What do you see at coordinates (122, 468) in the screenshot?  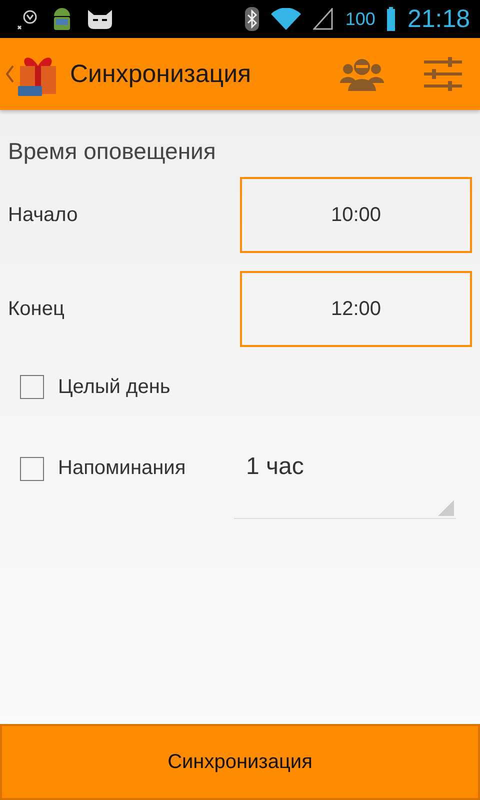 I see `checkbox-label: Напоминания` at bounding box center [122, 468].